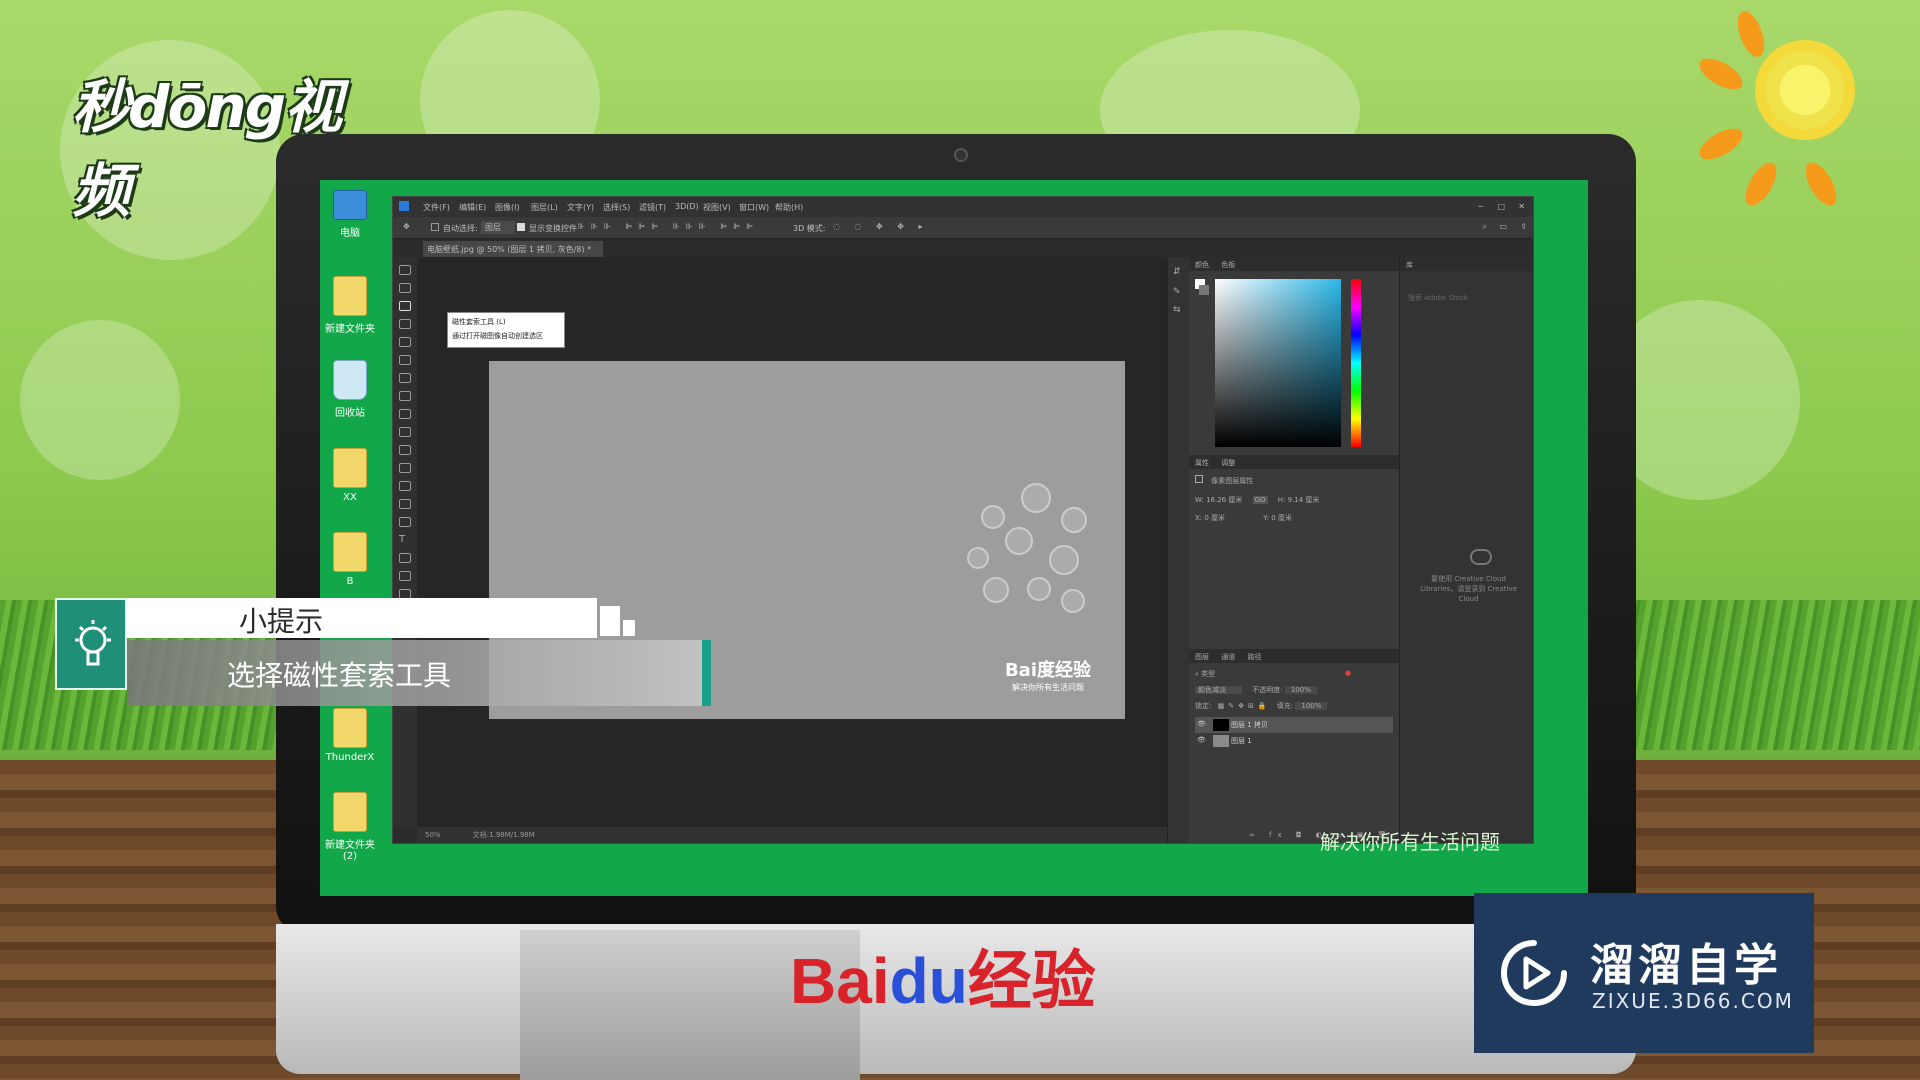  What do you see at coordinates (436, 207) in the screenshot?
I see `menu-file: 文件(F)` at bounding box center [436, 207].